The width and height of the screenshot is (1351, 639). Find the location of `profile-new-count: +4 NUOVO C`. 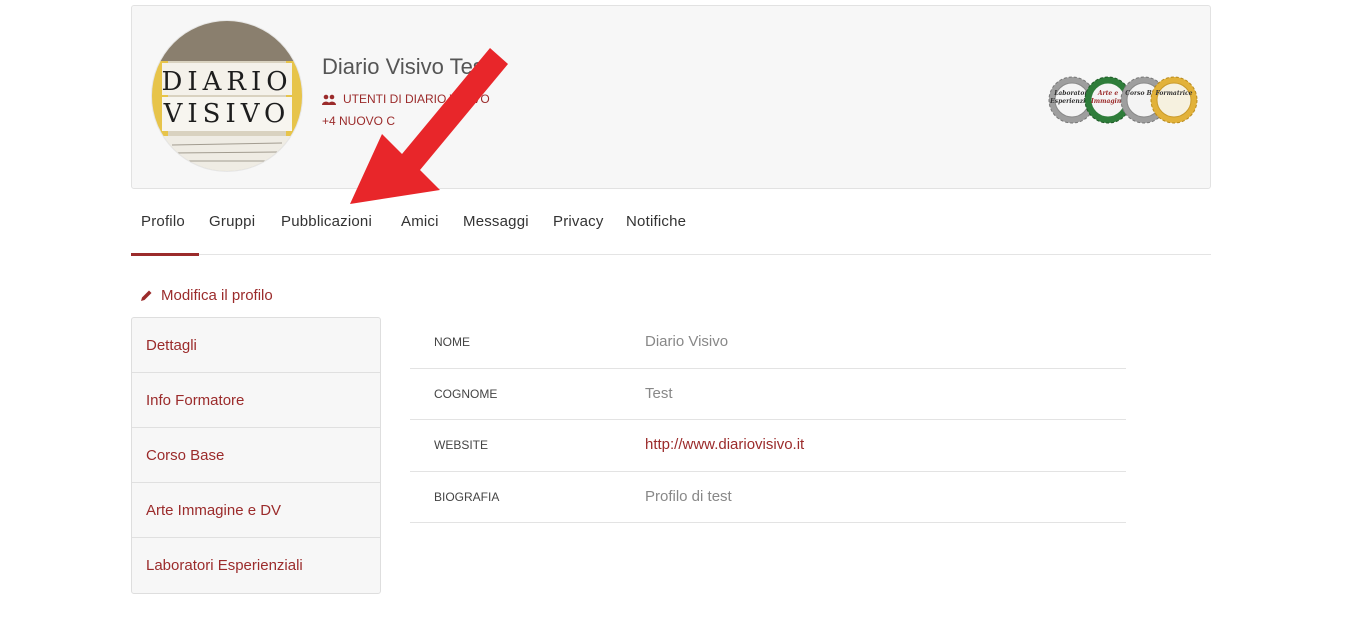

profile-new-count: +4 NUOVO C is located at coordinates (358, 121).